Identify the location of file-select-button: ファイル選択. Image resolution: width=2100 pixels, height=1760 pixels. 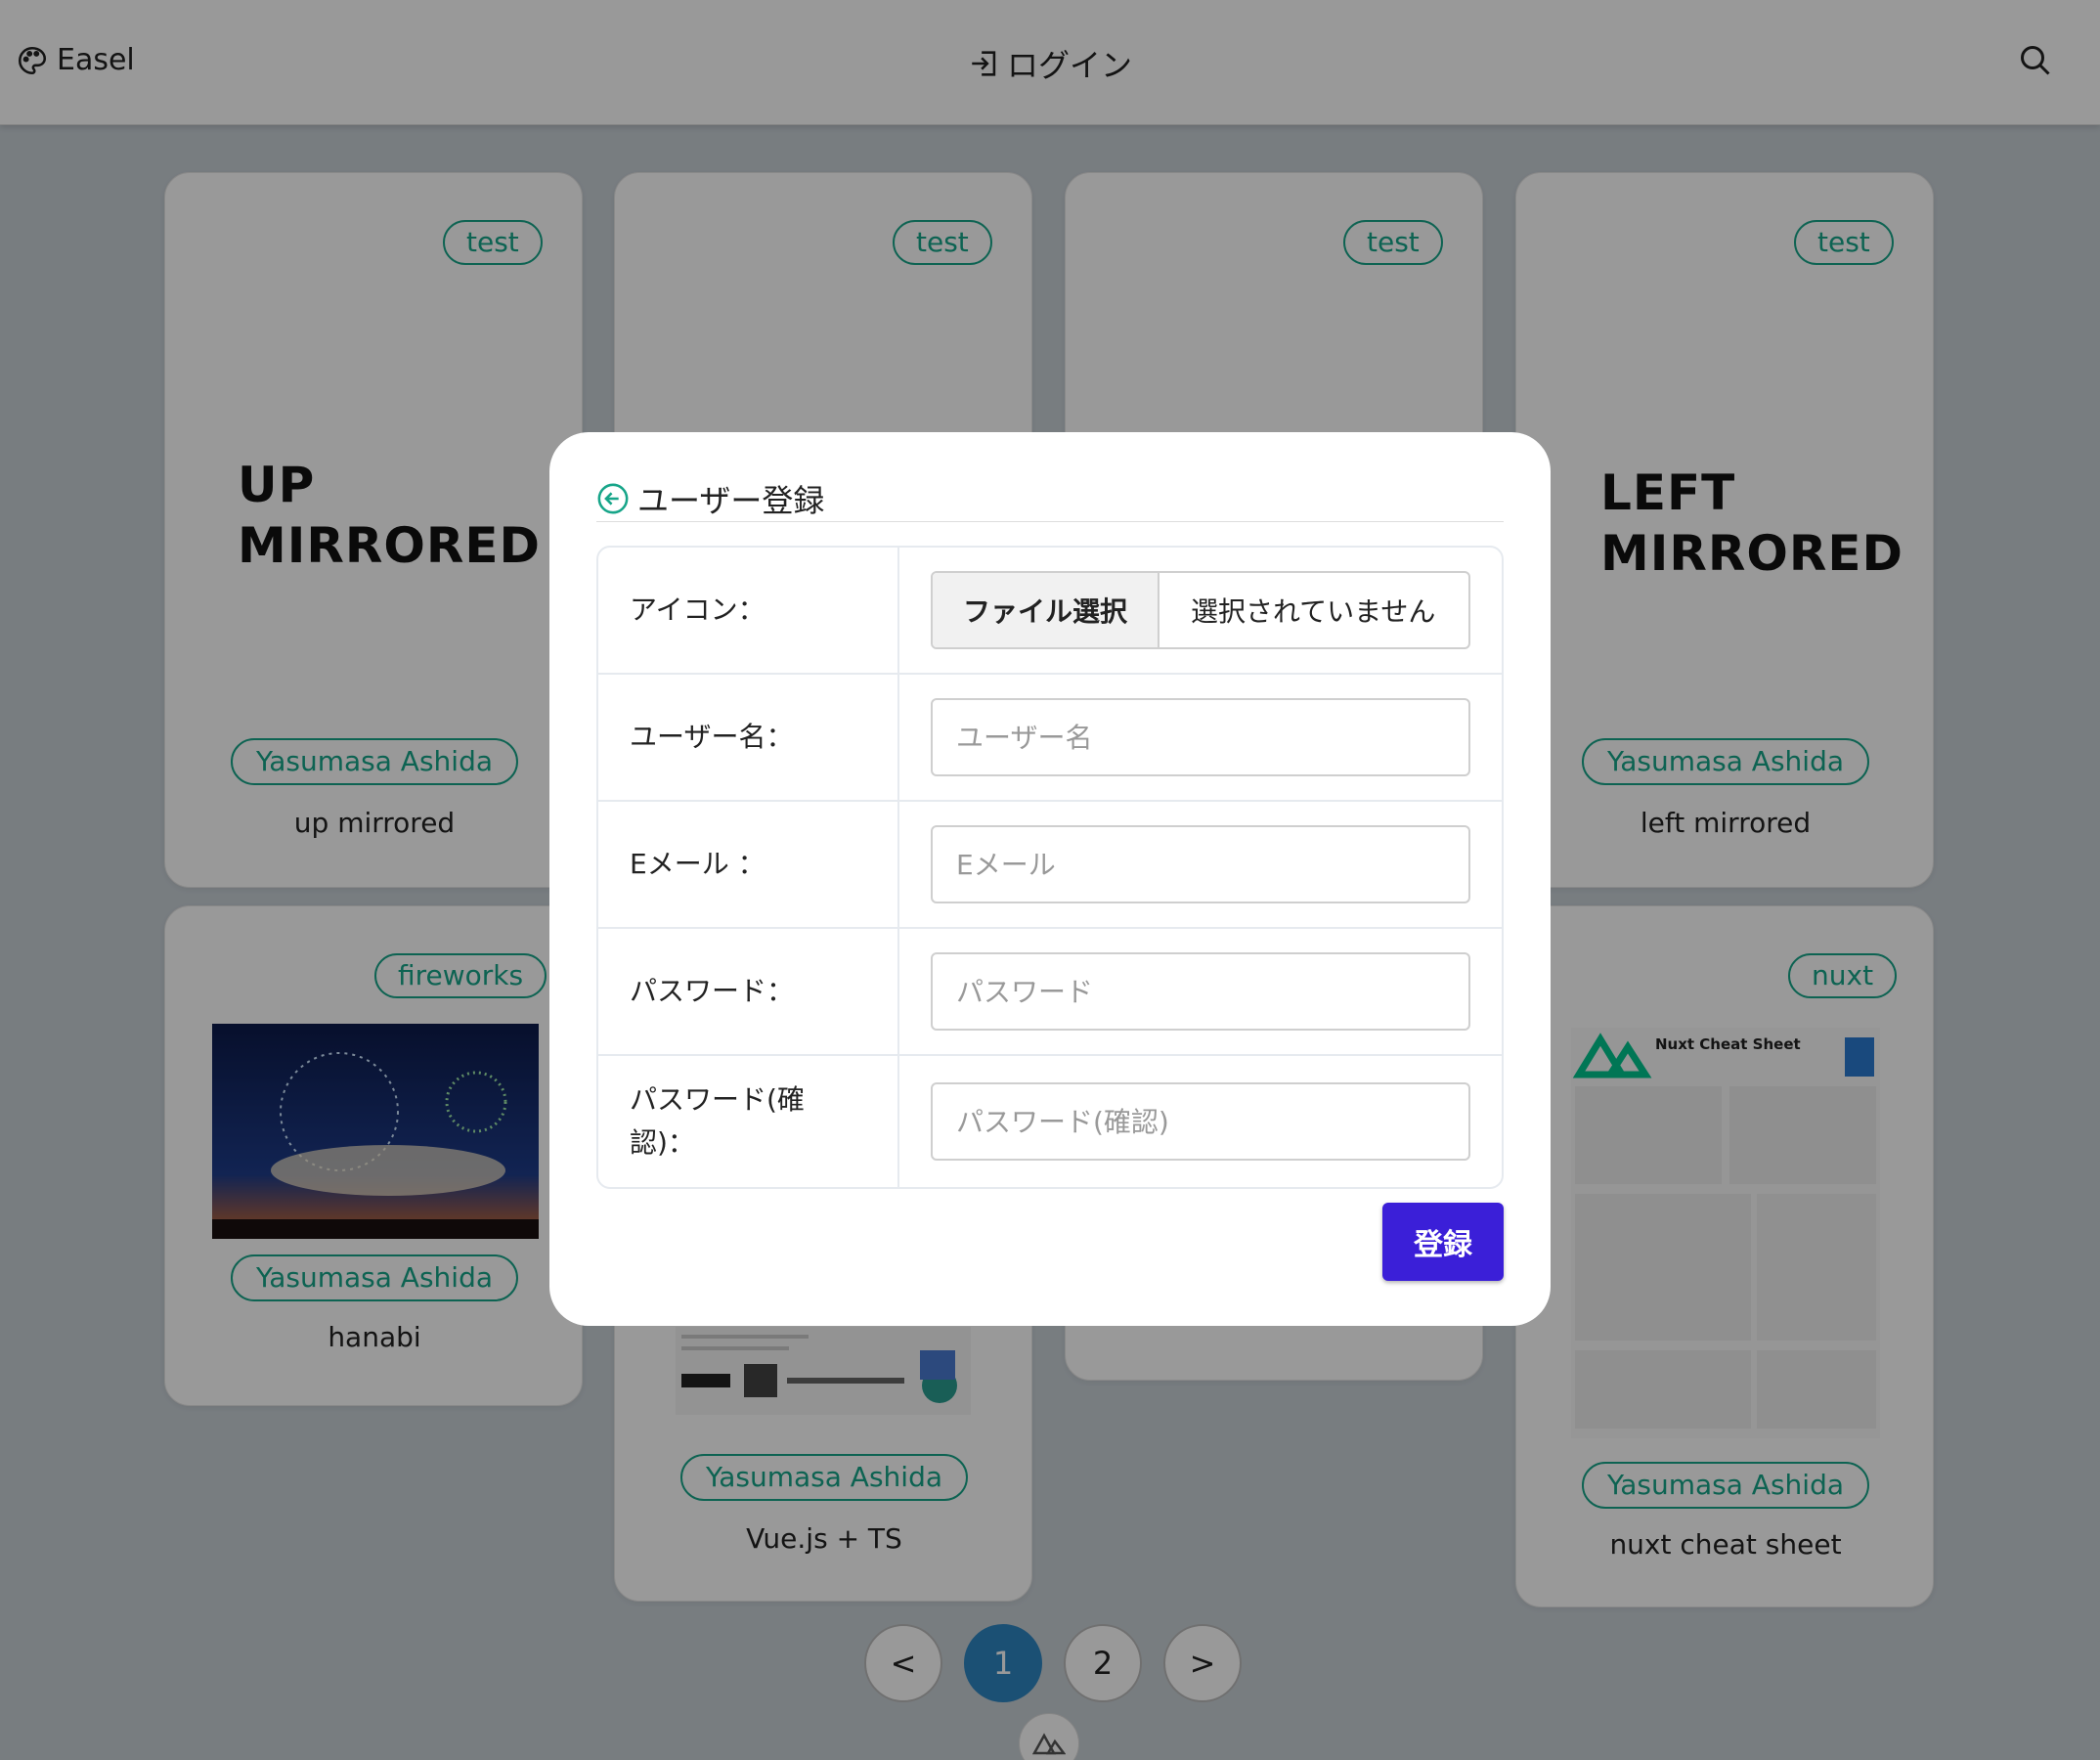
(1046, 610).